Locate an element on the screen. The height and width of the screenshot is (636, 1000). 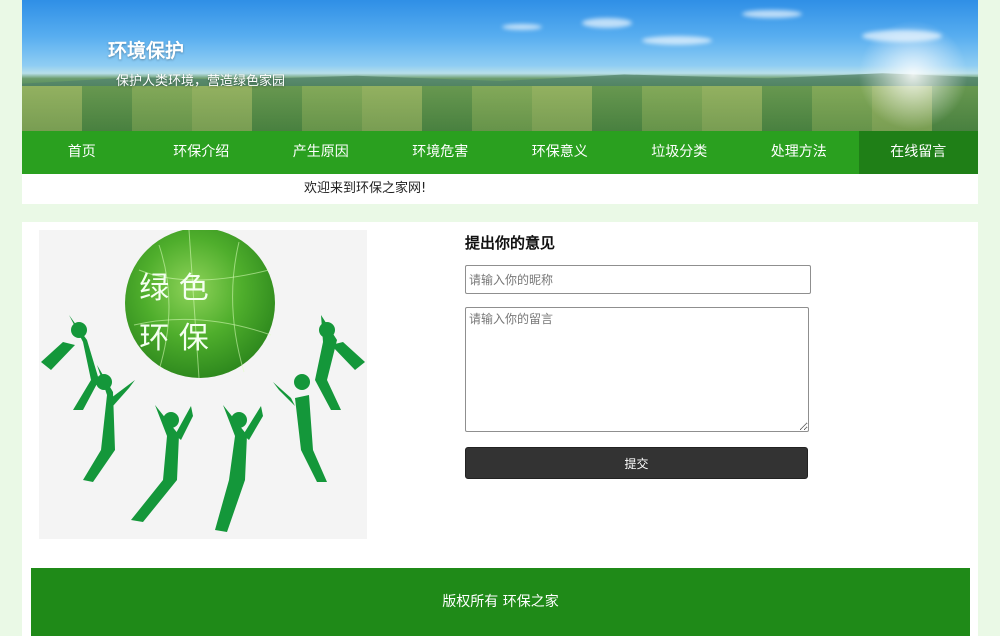
feedback-form: 提出你的意见 提交 is located at coordinates (638, 355).